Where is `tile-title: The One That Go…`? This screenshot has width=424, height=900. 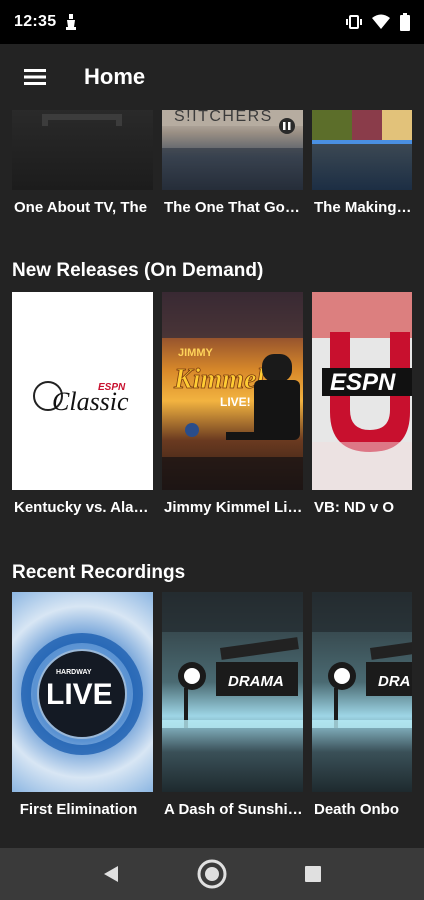 tile-title: The One That Go… is located at coordinates (232, 207).